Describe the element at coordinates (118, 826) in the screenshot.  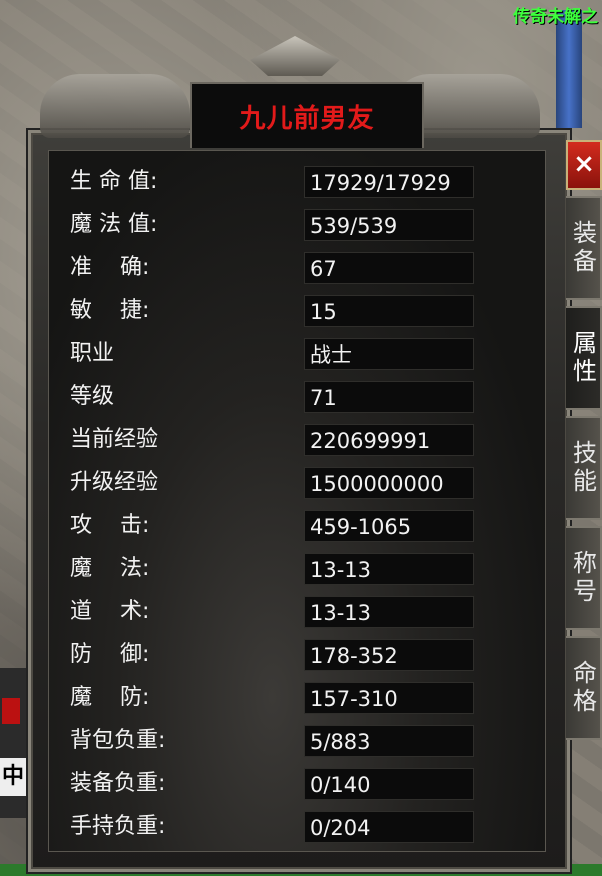
I see `stat-label: 手持负重:` at that location.